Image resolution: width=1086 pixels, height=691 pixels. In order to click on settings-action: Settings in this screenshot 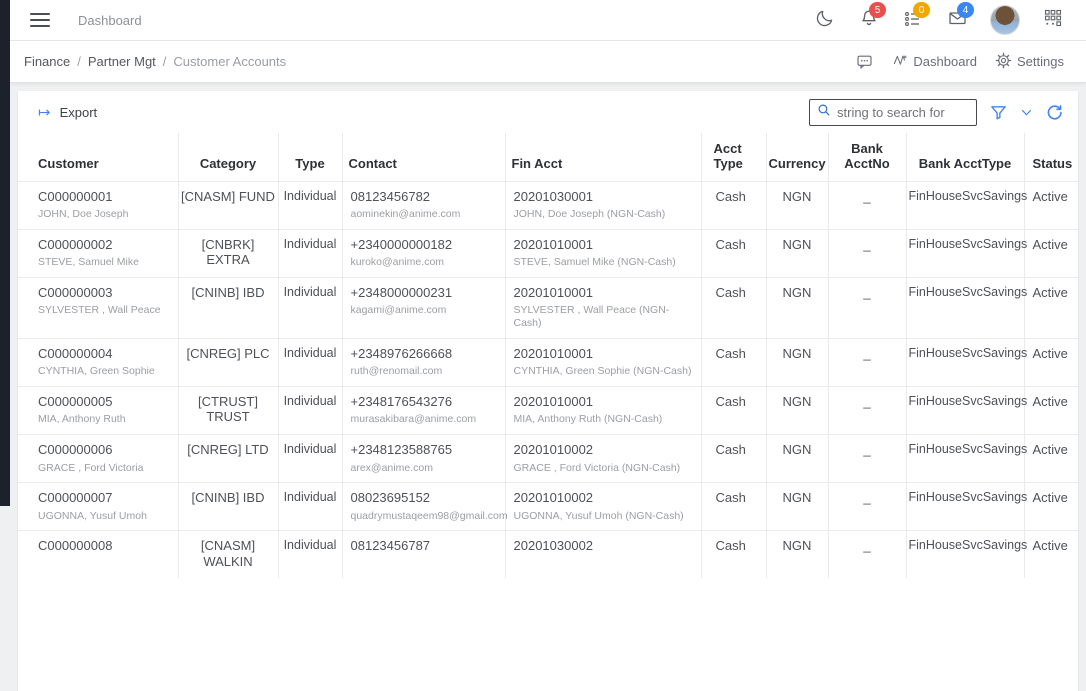, I will do `click(1029, 62)`.